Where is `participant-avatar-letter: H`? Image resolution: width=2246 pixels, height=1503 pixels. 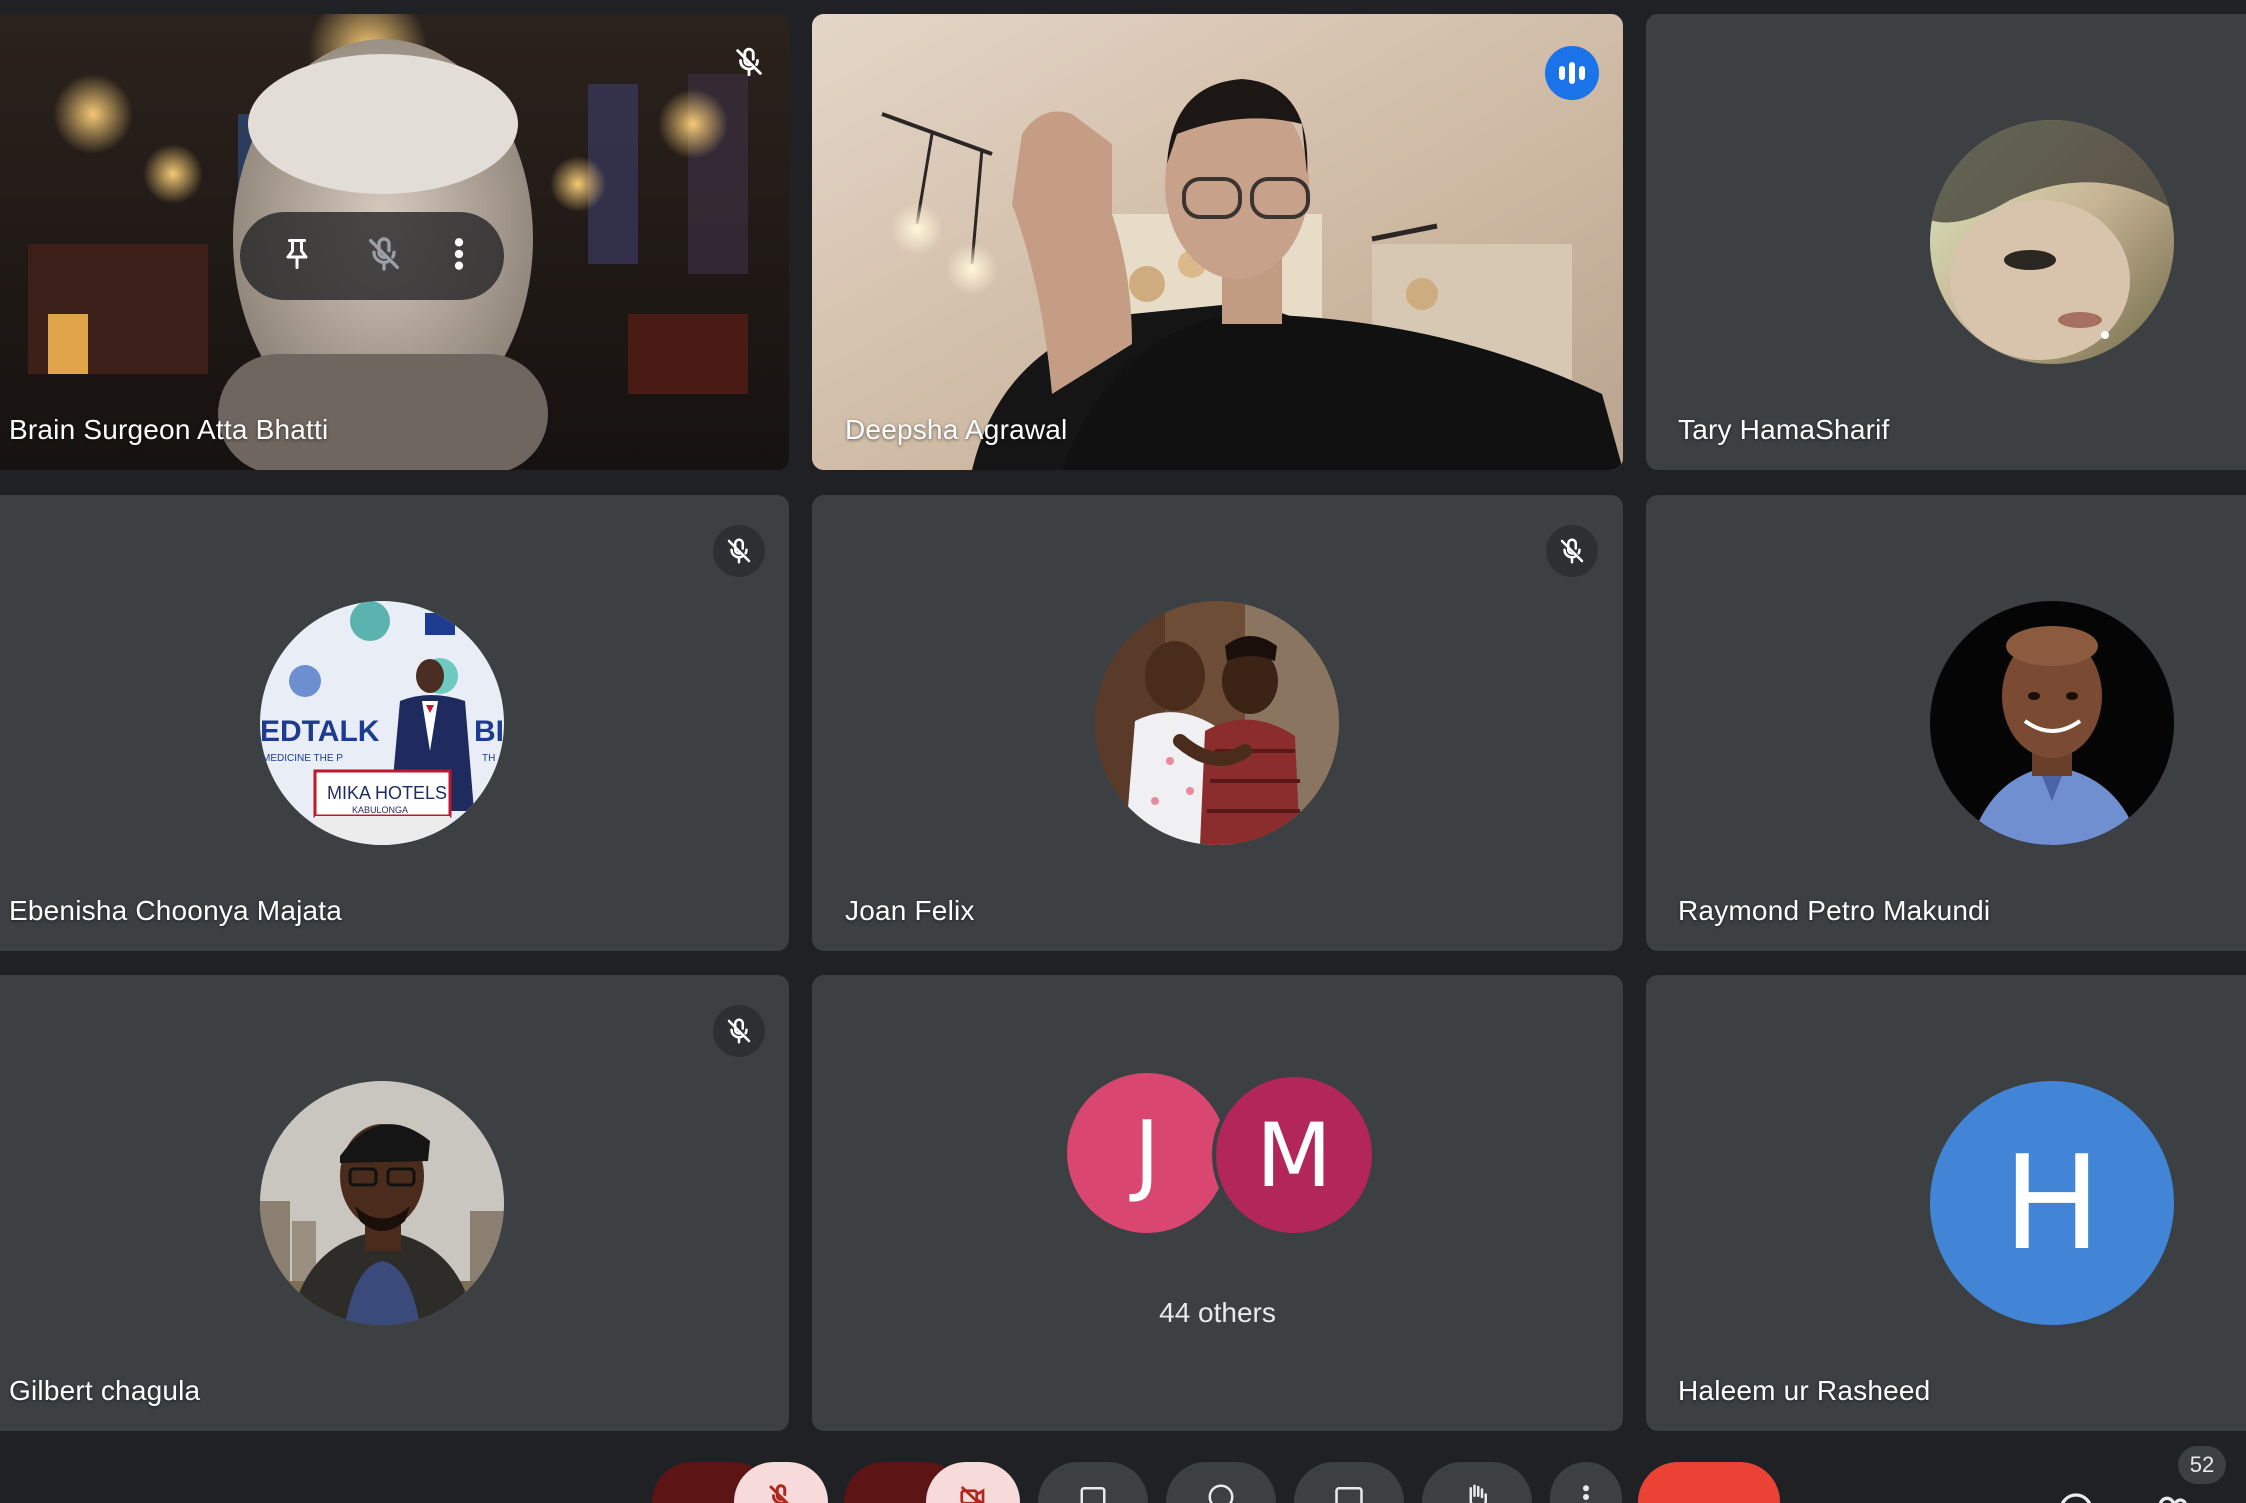 participant-avatar-letter: H is located at coordinates (2052, 1203).